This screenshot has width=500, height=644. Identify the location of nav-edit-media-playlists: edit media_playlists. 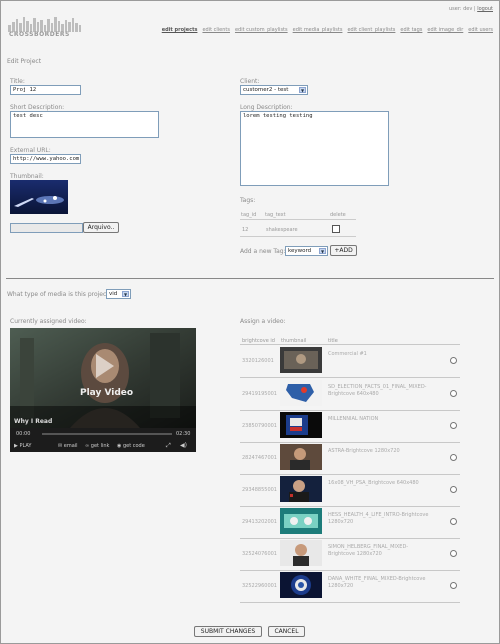
(318, 30).